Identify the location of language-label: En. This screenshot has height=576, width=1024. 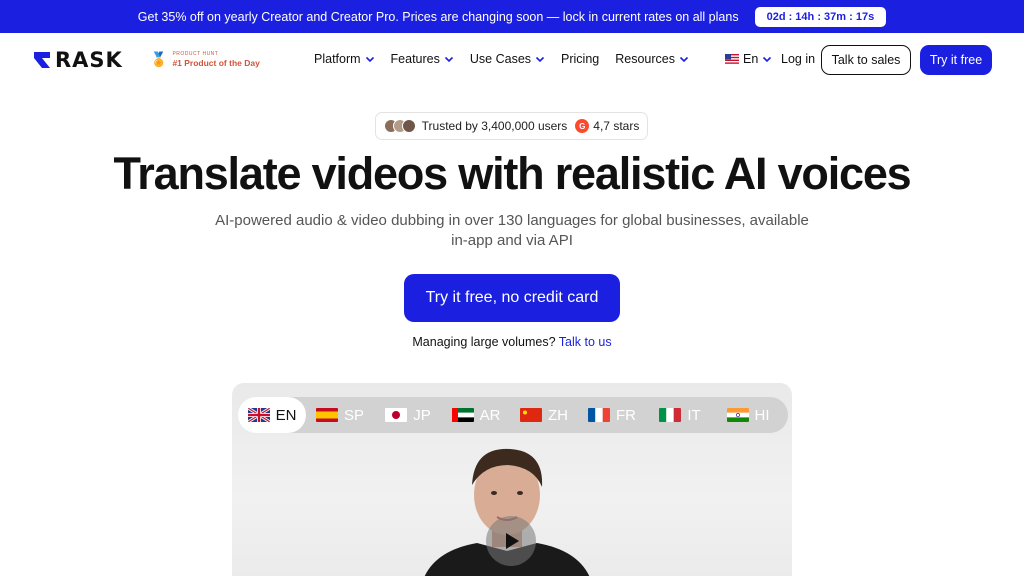
(751, 59).